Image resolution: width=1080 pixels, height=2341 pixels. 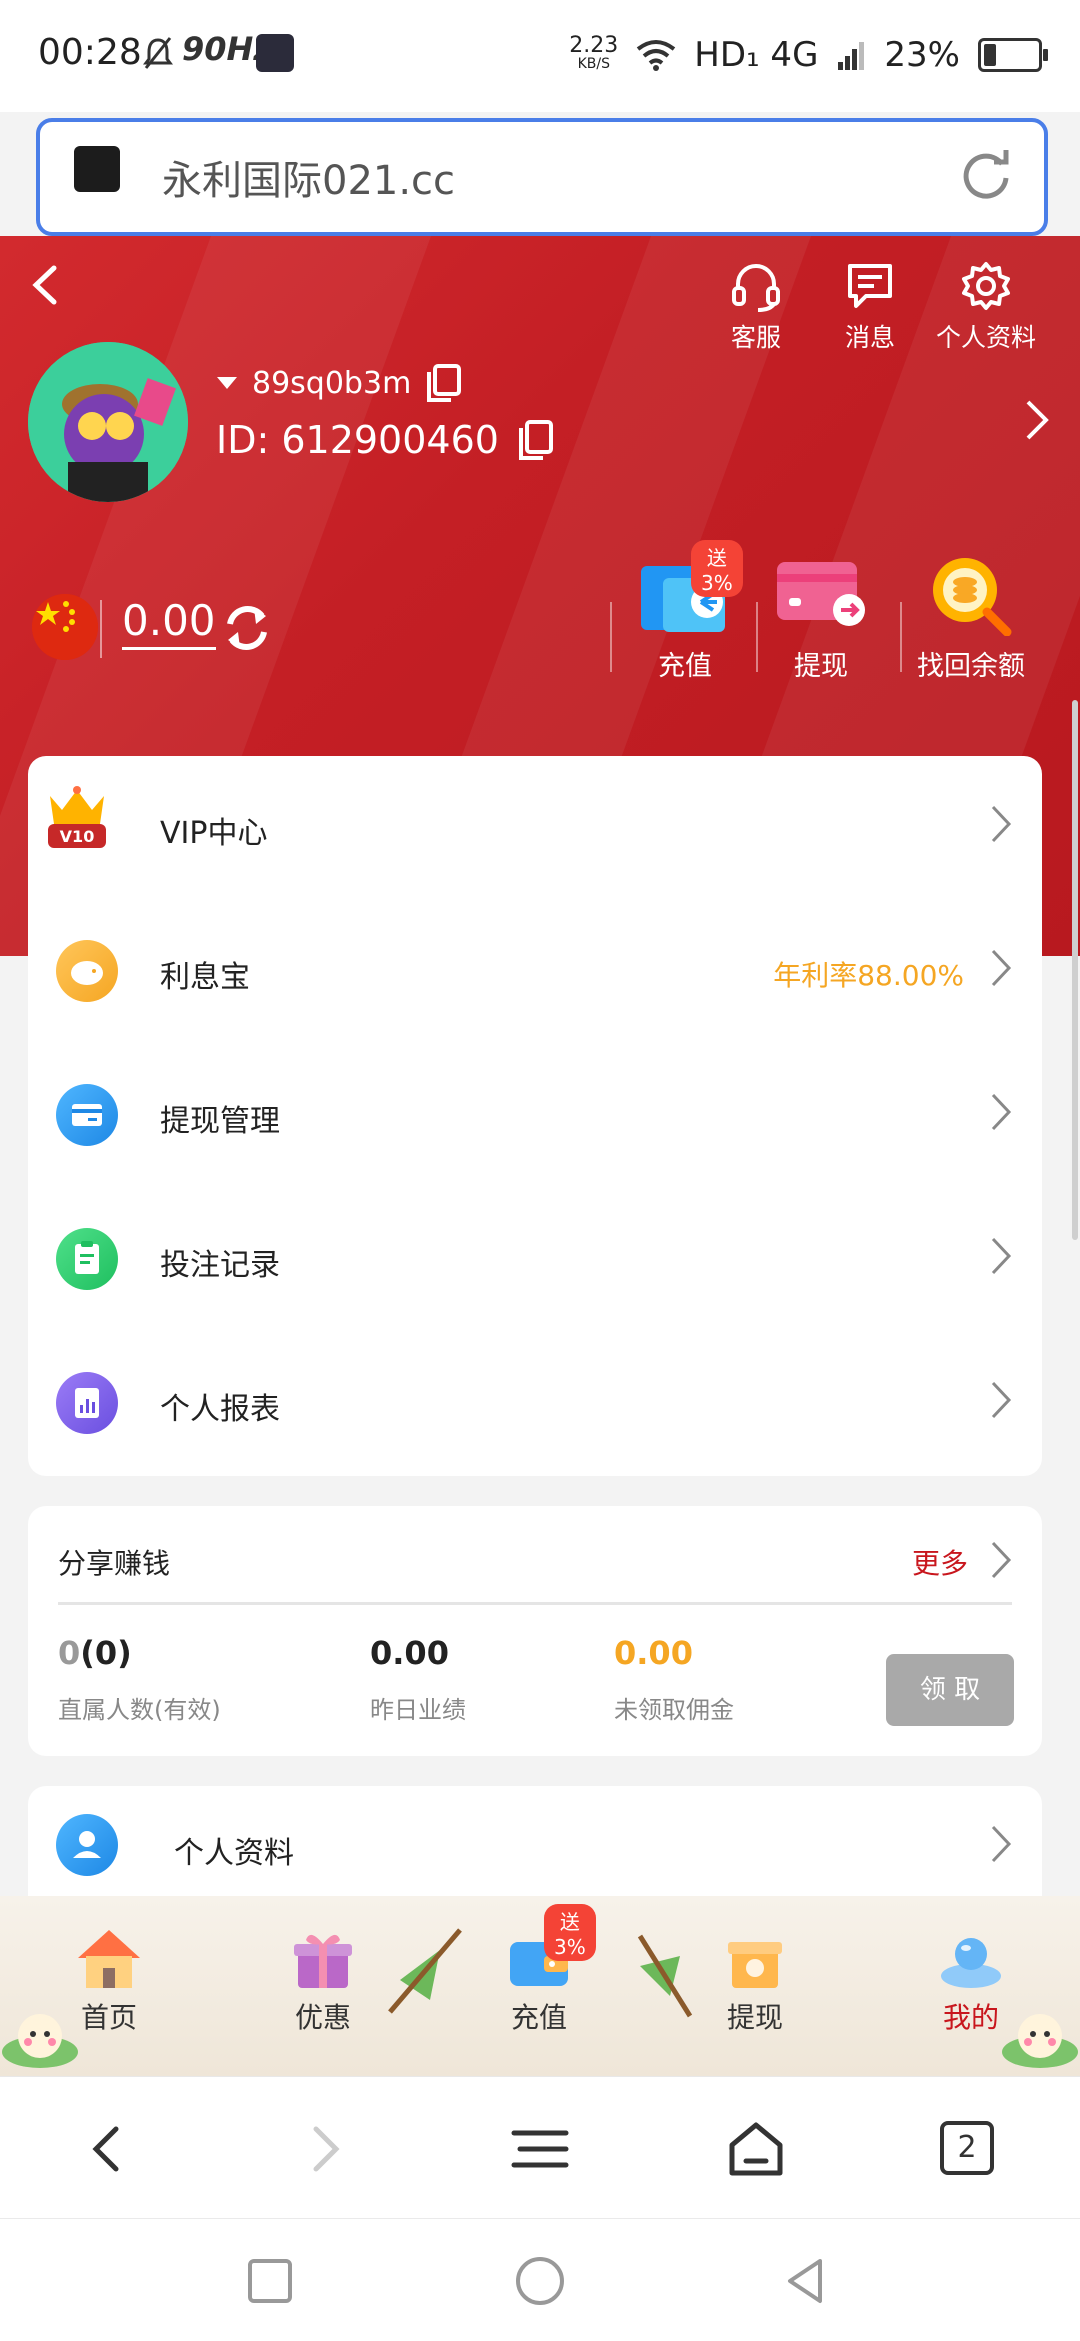 I want to click on clipboard-icon, so click(x=87, y=1259).